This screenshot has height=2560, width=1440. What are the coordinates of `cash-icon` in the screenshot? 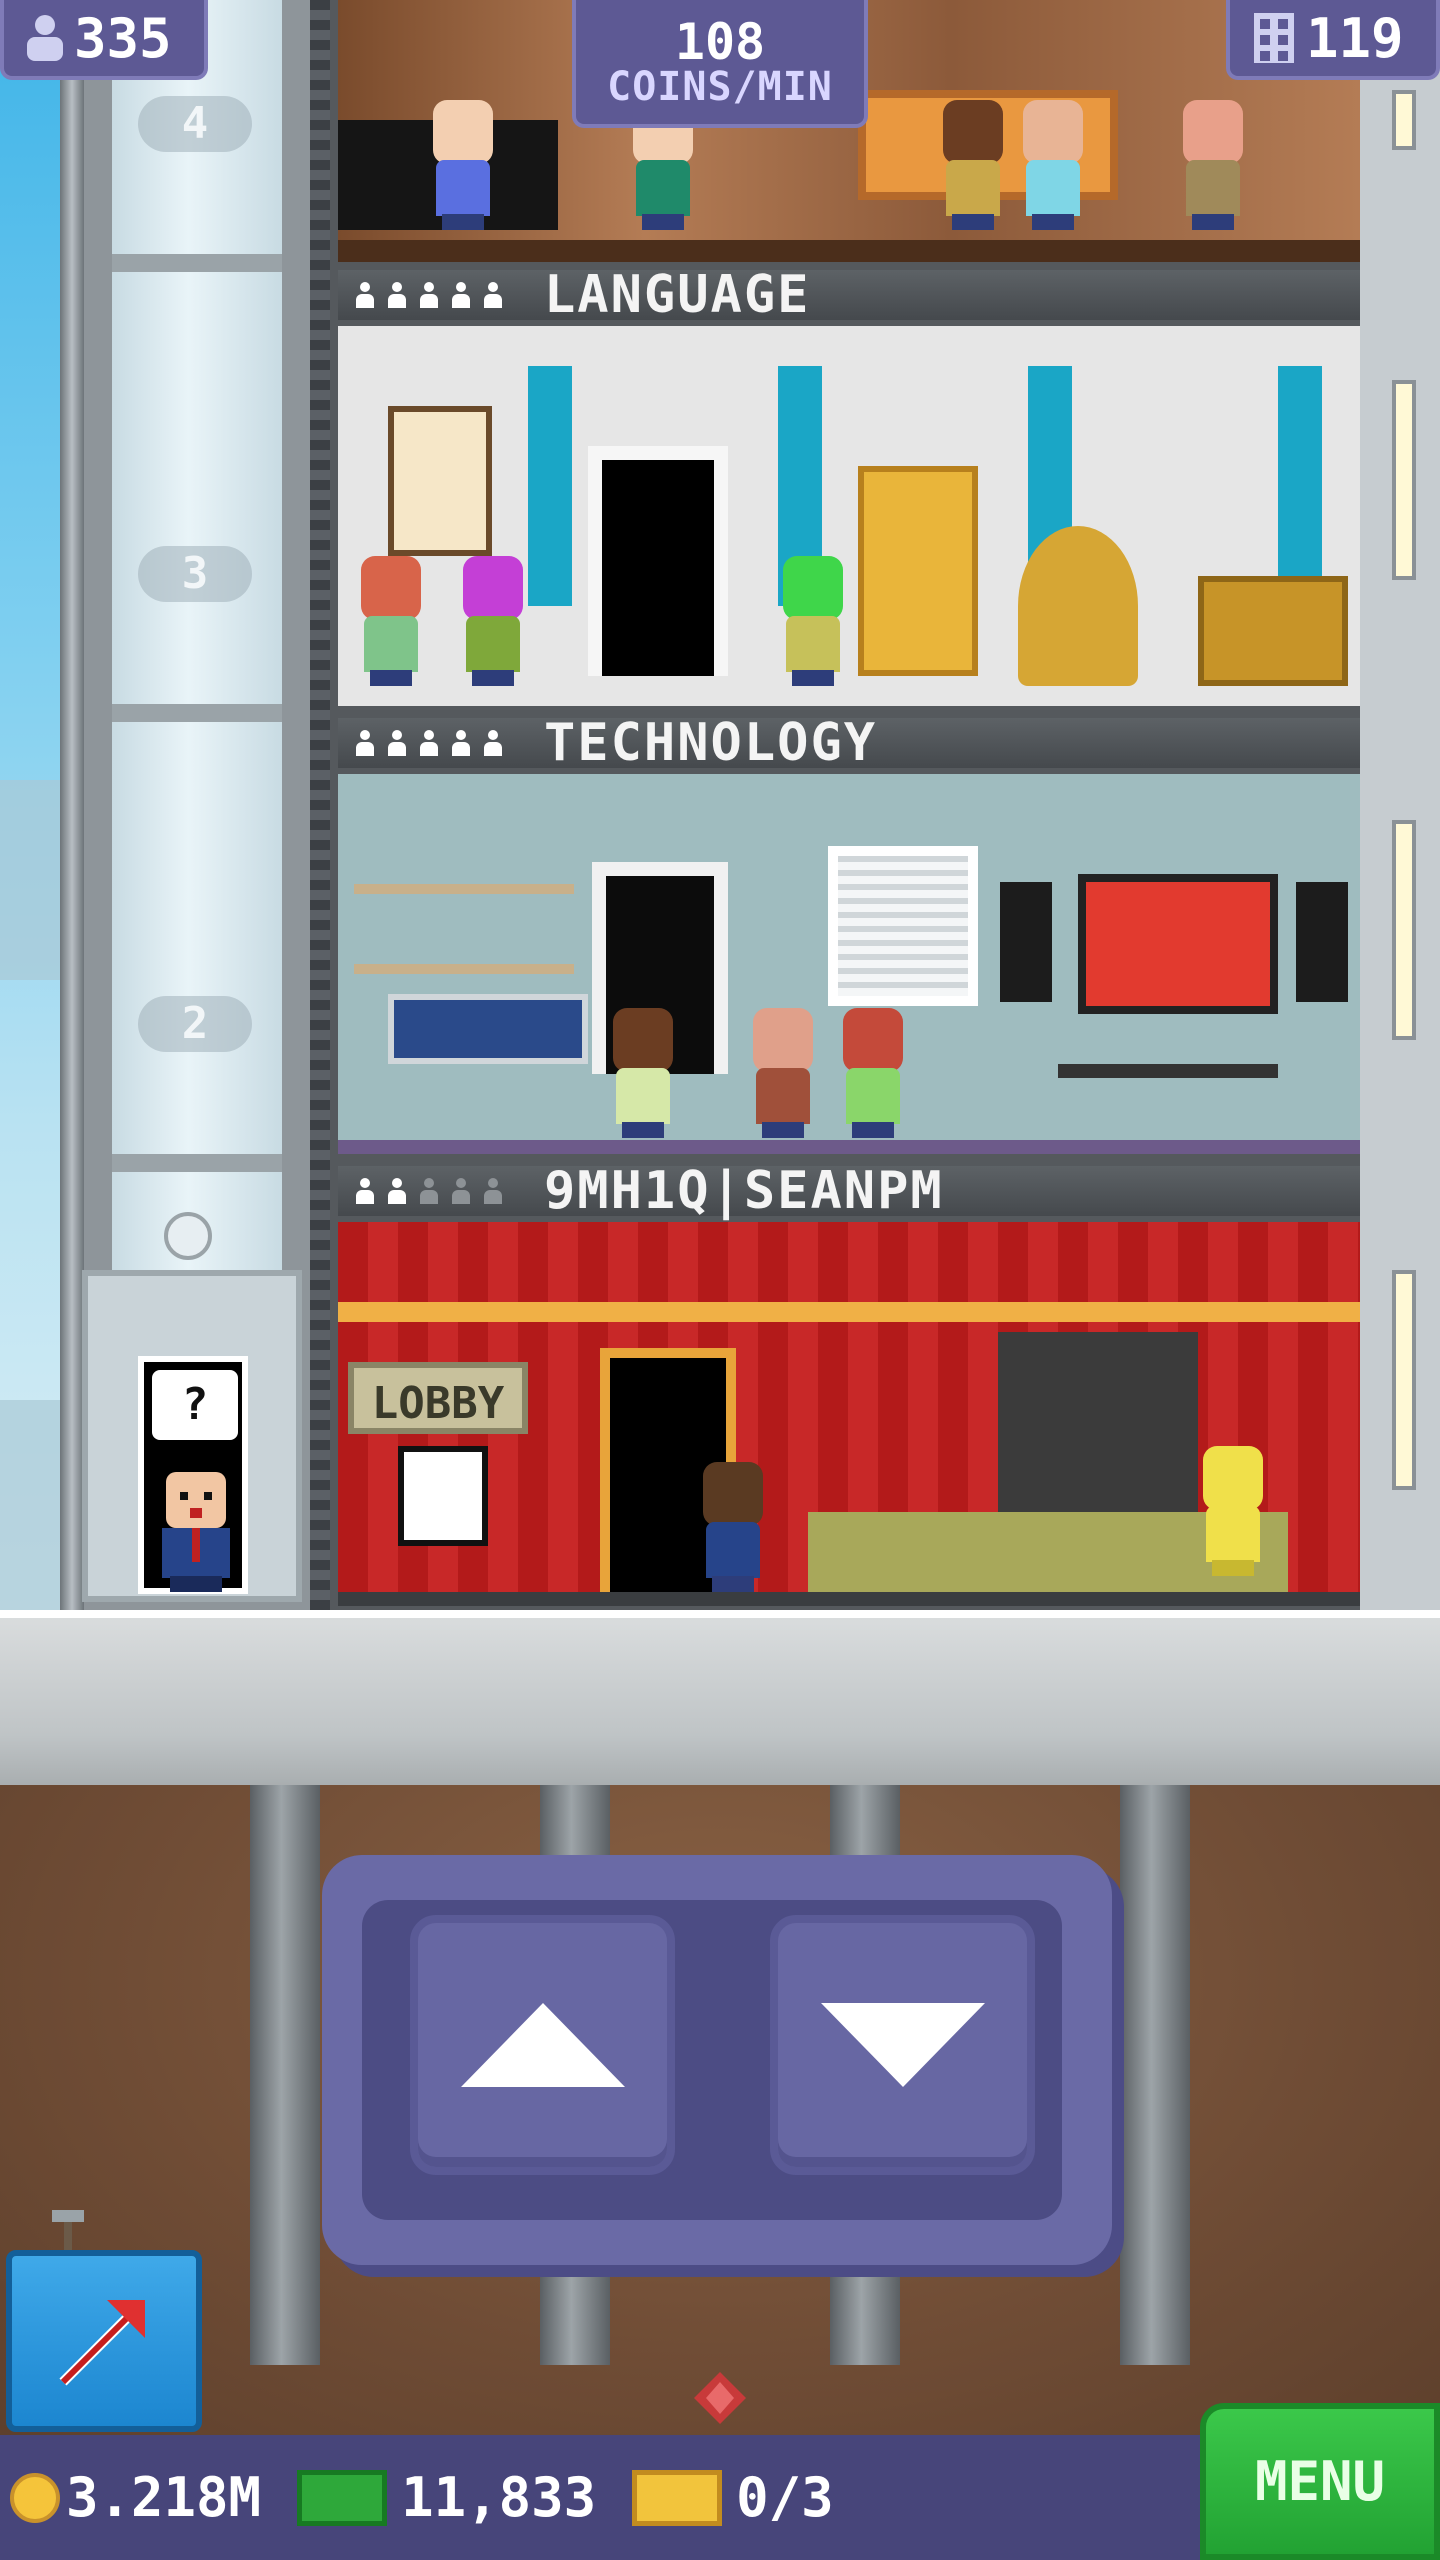 It's located at (342, 2497).